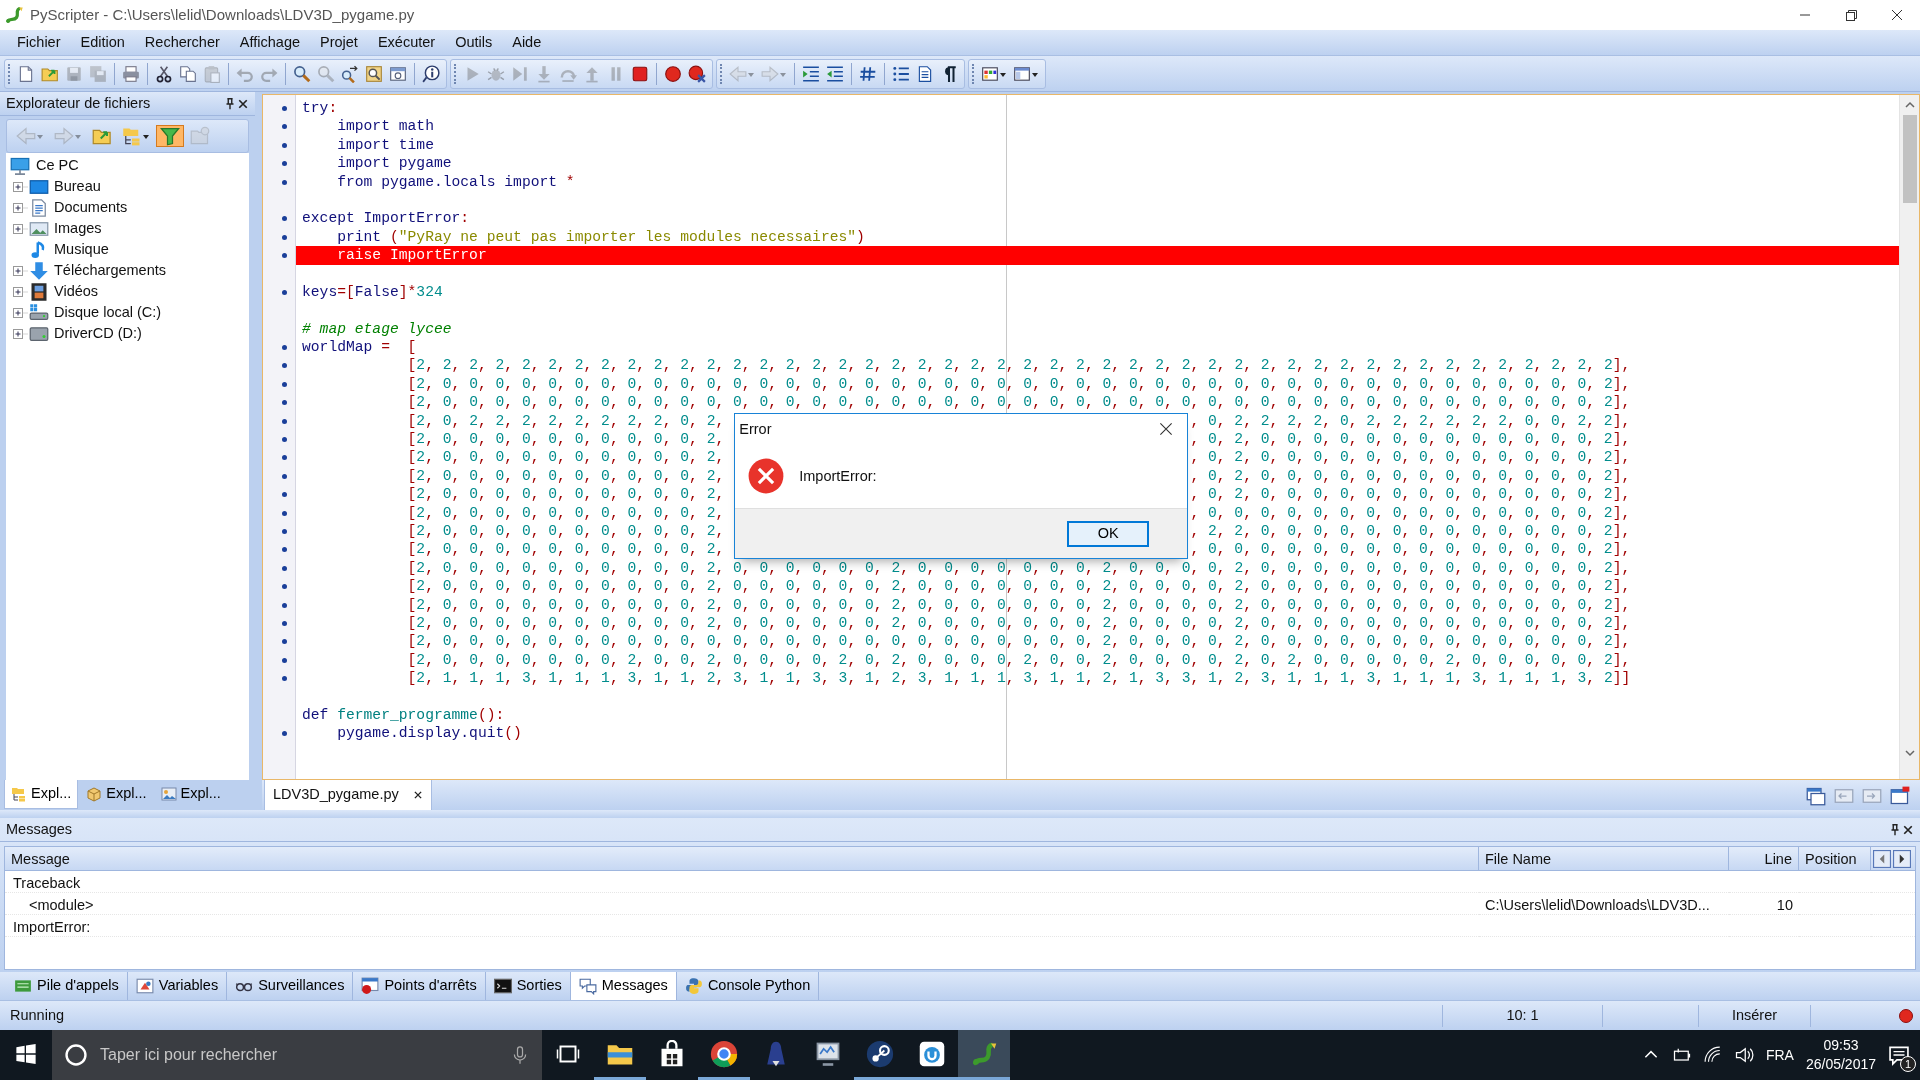 Image resolution: width=1920 pixels, height=1080 pixels. What do you see at coordinates (925, 73) in the screenshot?
I see `page-icon` at bounding box center [925, 73].